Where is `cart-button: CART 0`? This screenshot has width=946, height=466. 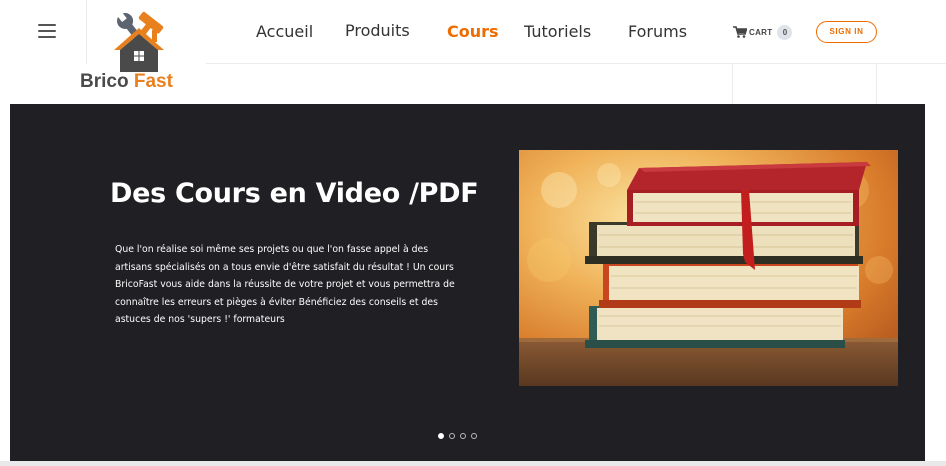 cart-button: CART 0 is located at coordinates (763, 32).